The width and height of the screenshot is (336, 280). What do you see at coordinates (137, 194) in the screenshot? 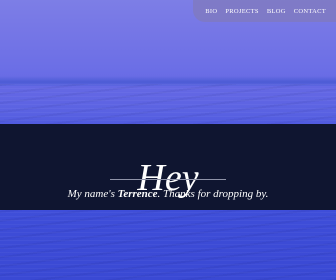
I see `hero-subtitle-name: Terrence` at bounding box center [137, 194].